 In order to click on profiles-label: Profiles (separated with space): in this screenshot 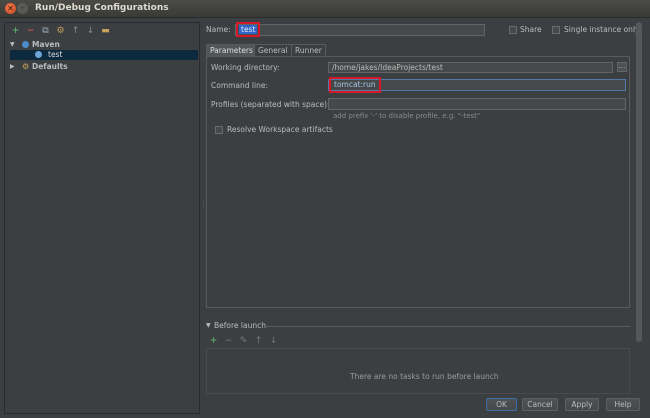, I will do `click(270, 104)`.